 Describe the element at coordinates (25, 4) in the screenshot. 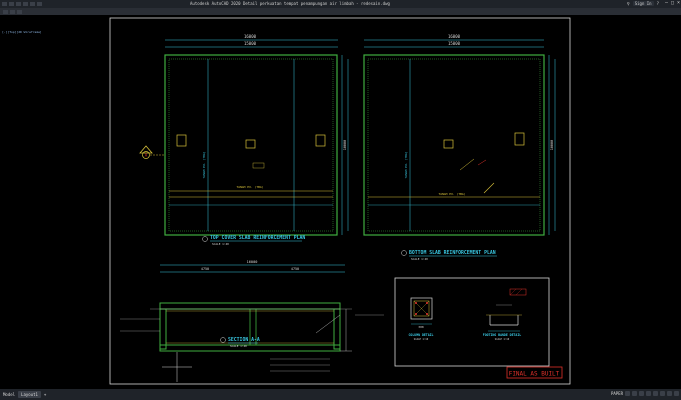

I see `save-icon` at that location.